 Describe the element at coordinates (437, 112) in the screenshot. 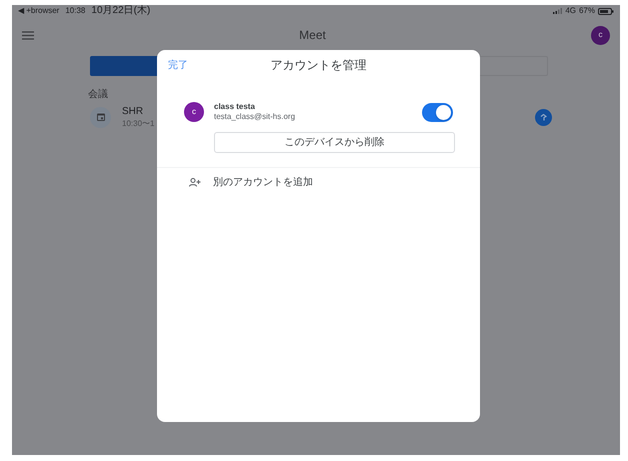

I see `account-toggle` at that location.